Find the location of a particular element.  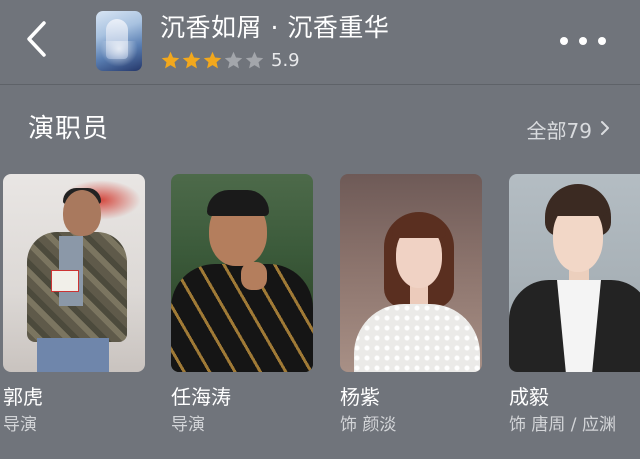

back-button is located at coordinates (36, 41).